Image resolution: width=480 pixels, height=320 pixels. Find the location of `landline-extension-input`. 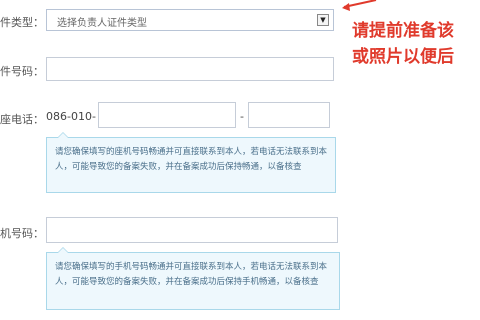

landline-extension-input is located at coordinates (289, 115).